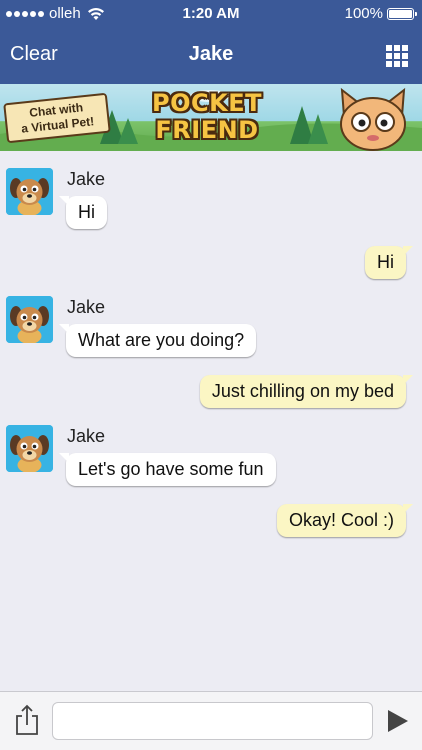 This screenshot has height=750, width=422. What do you see at coordinates (167, 469) in the screenshot?
I see `incoming-message-bubble: Let's go have some fun` at bounding box center [167, 469].